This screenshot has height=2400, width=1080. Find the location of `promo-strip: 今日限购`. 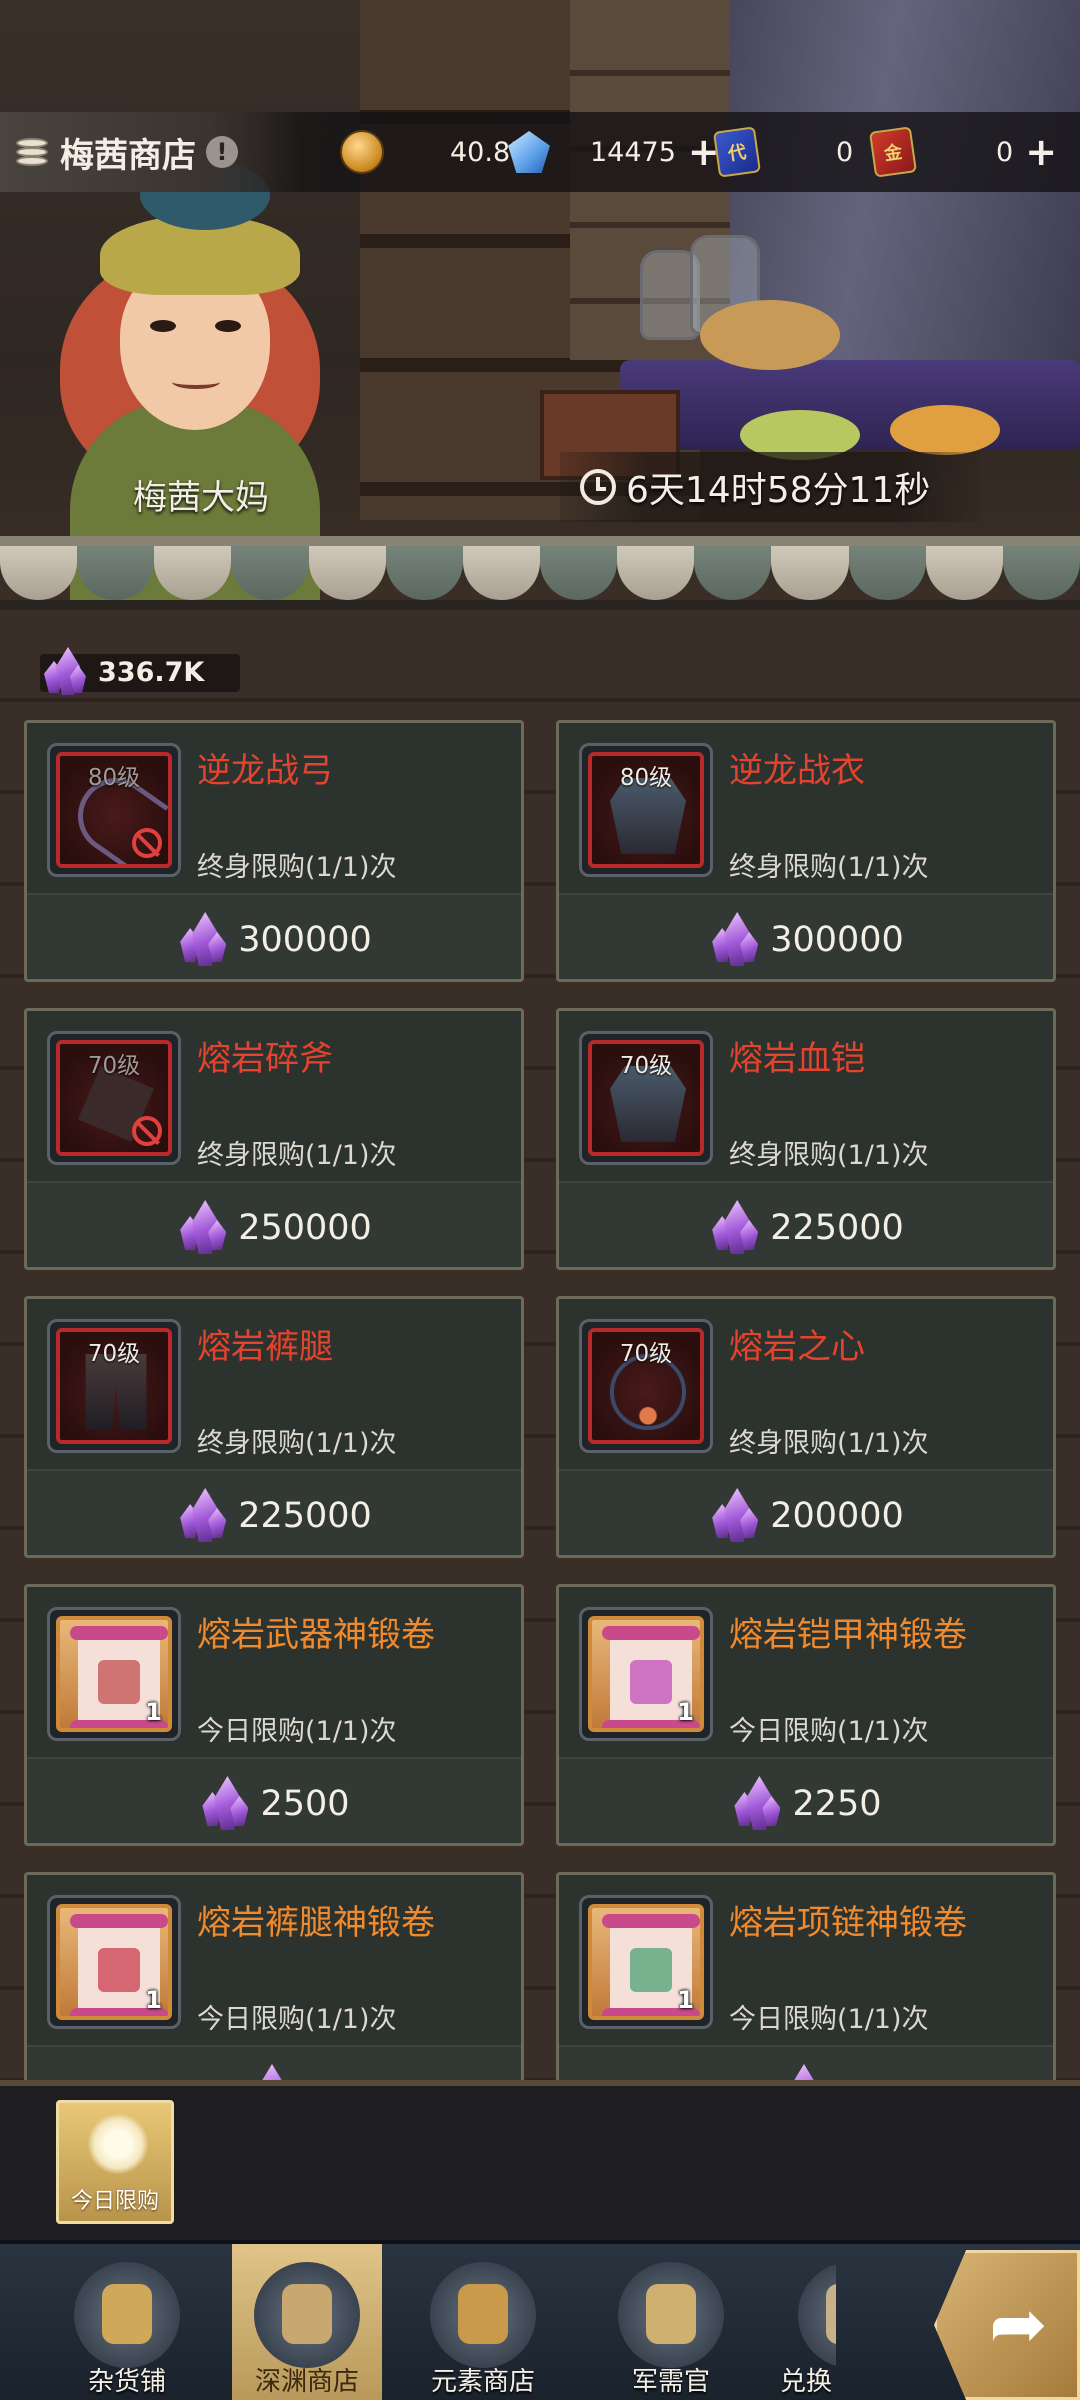

promo-strip: 今日限购 is located at coordinates (540, 2160).